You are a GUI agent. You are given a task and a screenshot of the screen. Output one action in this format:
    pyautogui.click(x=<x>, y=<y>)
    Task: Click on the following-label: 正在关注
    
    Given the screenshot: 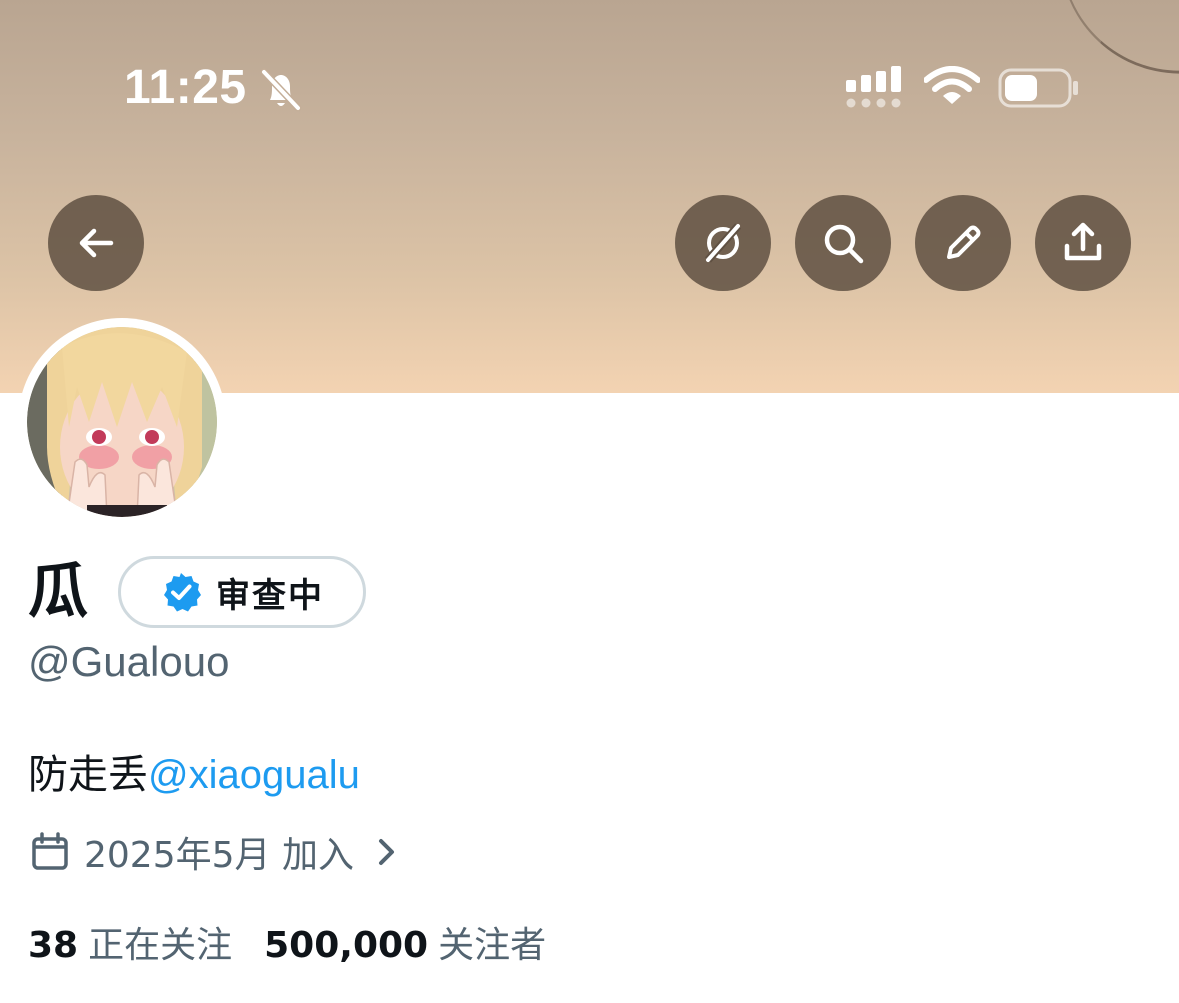 What is the action you would take?
    pyautogui.click(x=160, y=945)
    